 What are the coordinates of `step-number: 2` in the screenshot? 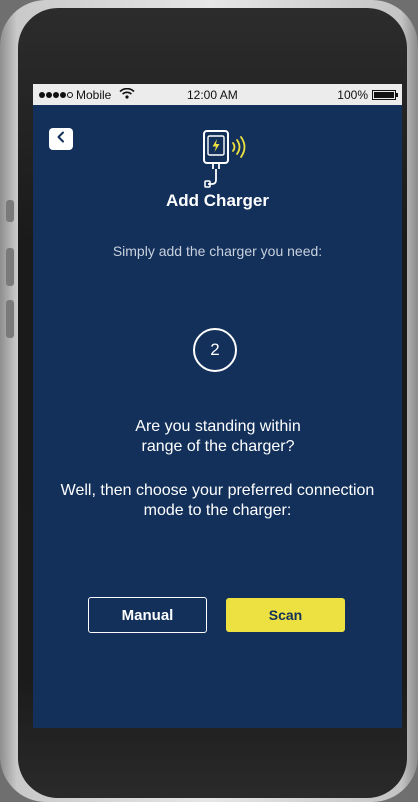 It's located at (215, 349).